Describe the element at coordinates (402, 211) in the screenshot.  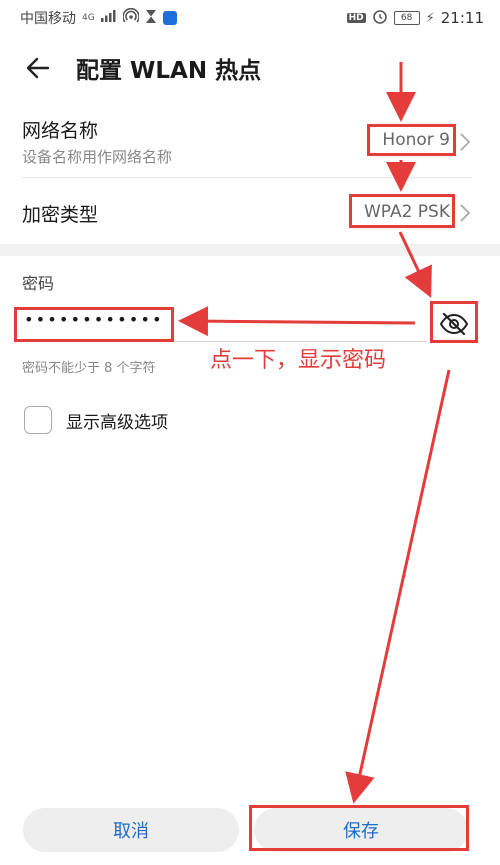
I see `annotation-box-encryption` at that location.